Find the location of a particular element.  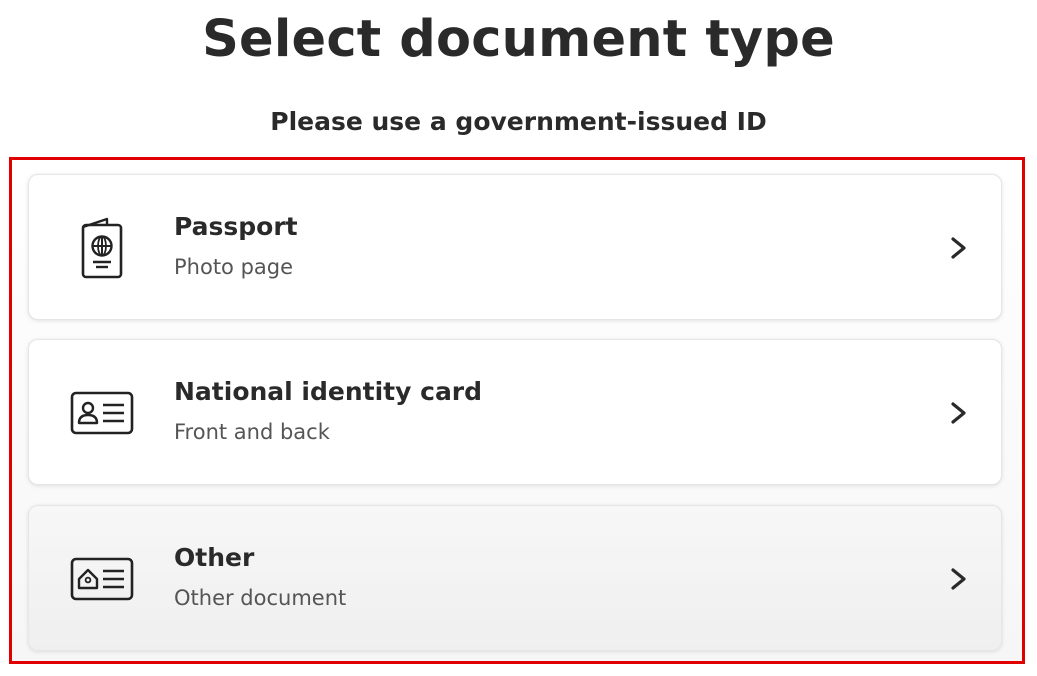

option-title: Passport is located at coordinates (236, 226).